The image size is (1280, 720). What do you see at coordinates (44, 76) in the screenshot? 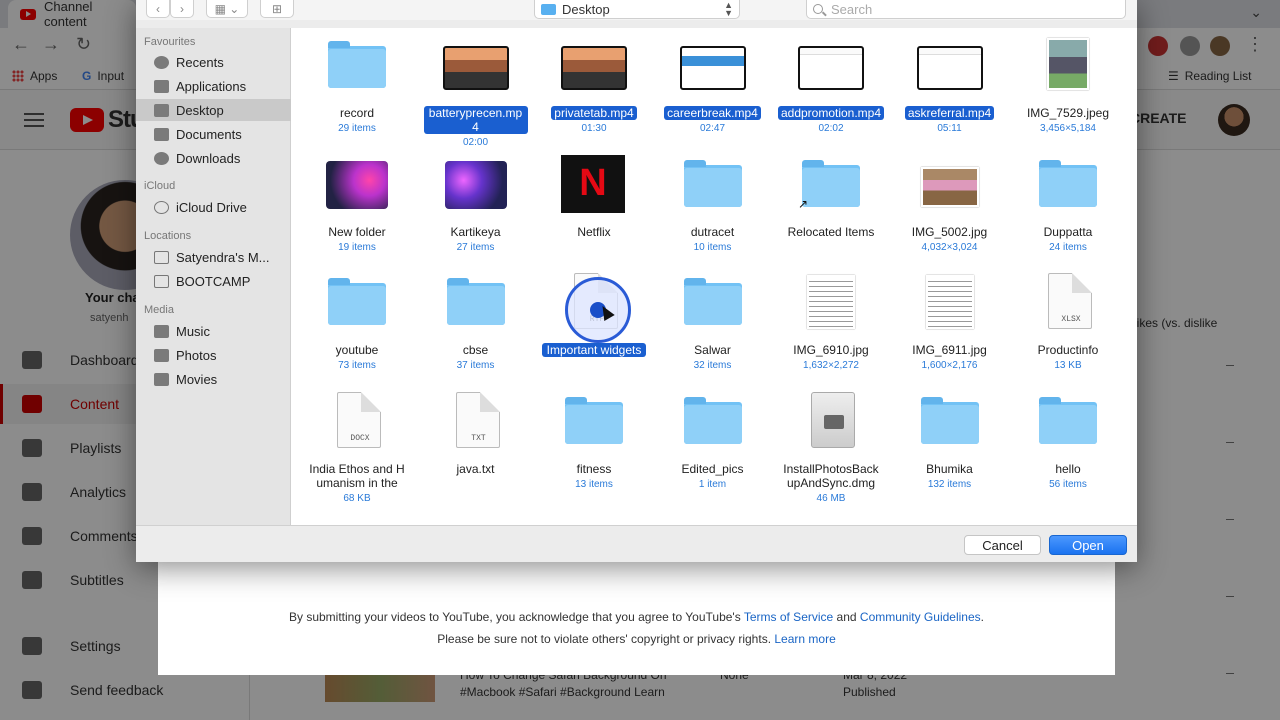
I see `bookmark-apps-label: Apps` at bounding box center [44, 76].